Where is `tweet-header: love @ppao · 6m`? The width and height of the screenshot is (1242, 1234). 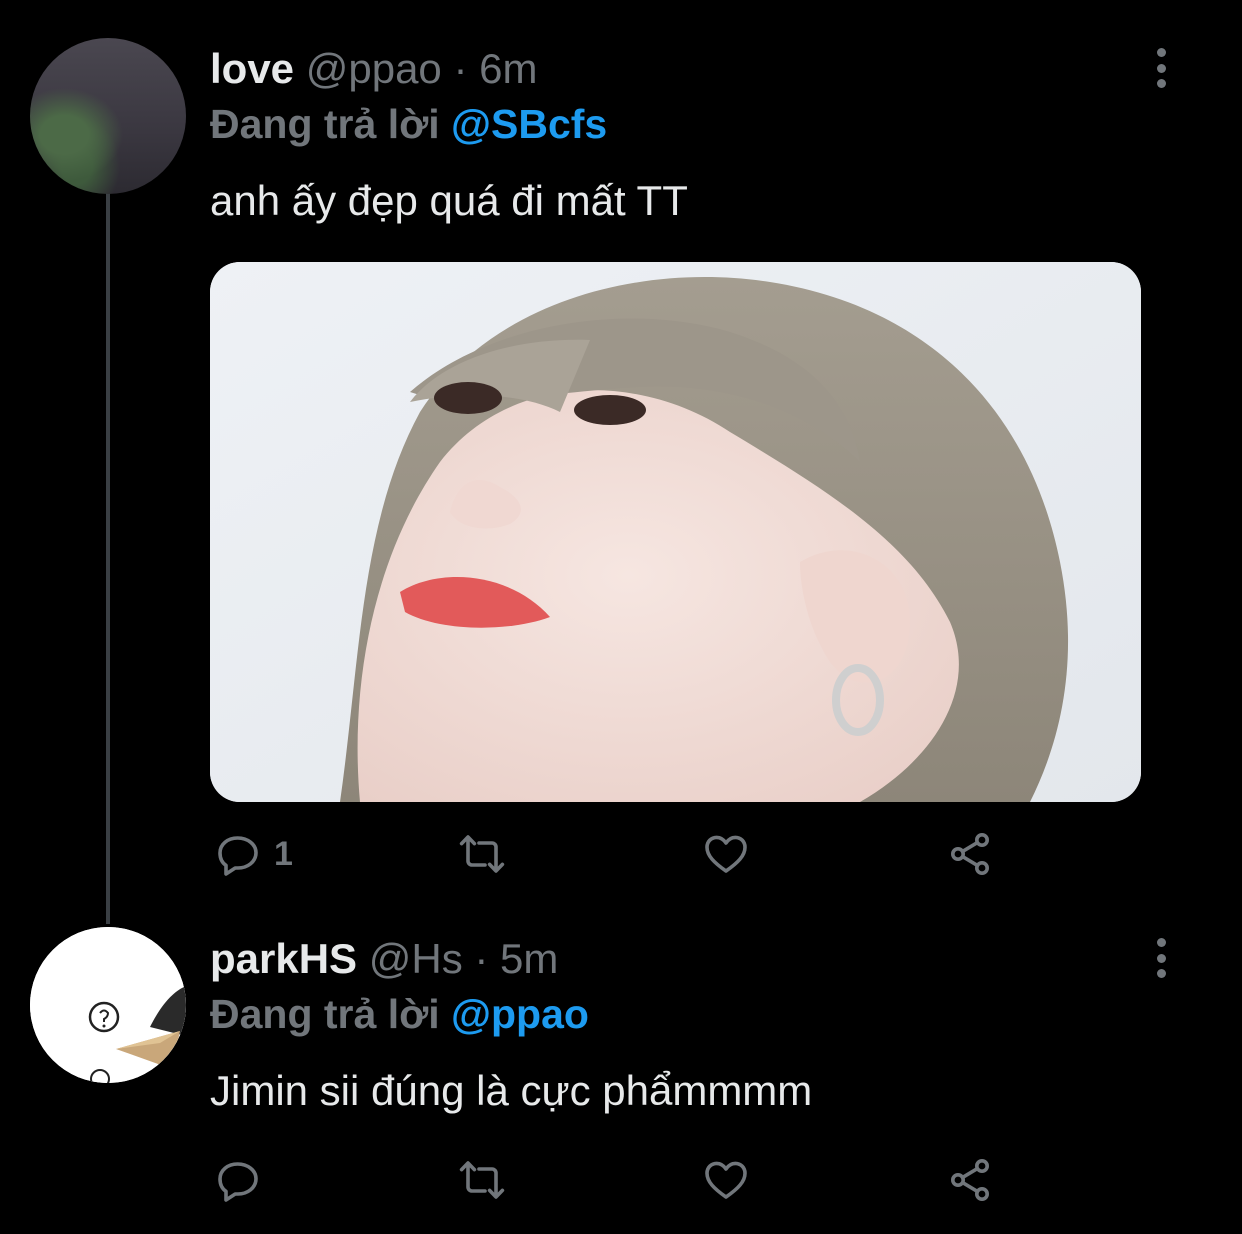
tweet-header: love @ppao · 6m is located at coordinates (374, 69).